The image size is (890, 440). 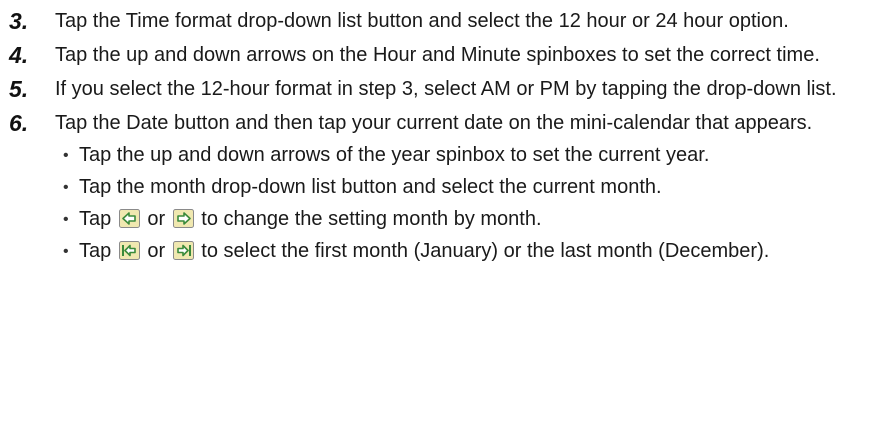 What do you see at coordinates (129, 250) in the screenshot?
I see `first-month-icon` at bounding box center [129, 250].